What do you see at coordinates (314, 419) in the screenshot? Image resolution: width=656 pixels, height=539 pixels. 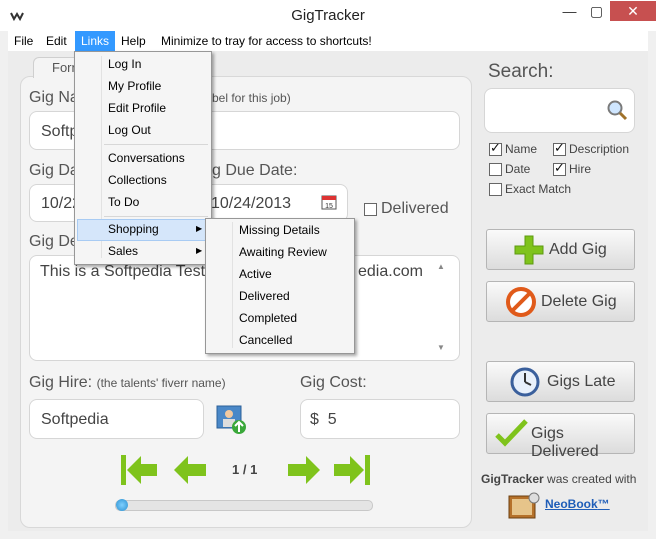 I see `cost-currency: $` at bounding box center [314, 419].